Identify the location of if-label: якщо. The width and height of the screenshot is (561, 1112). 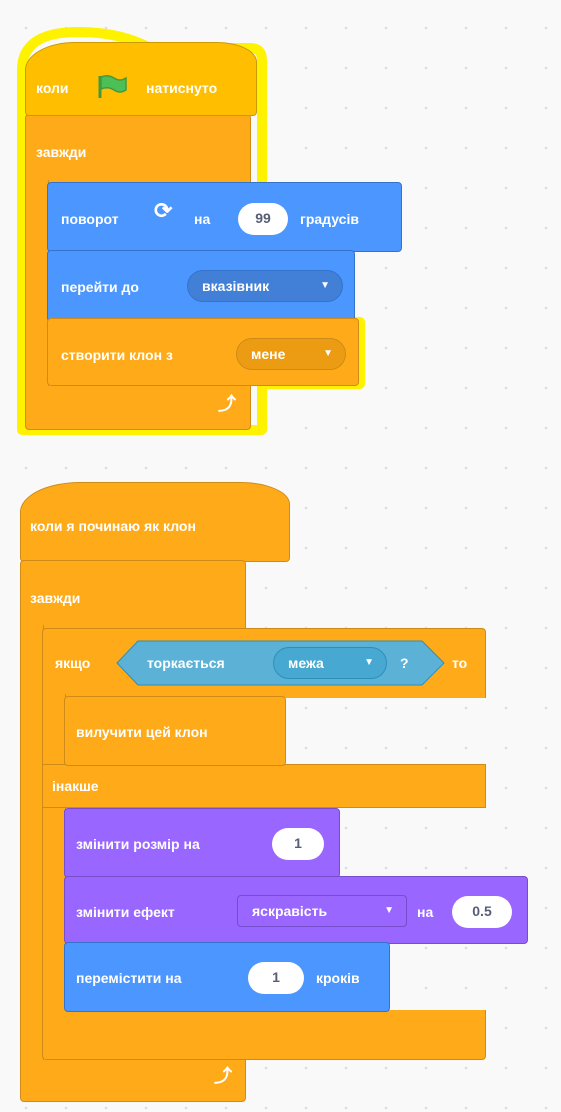
(73, 663).